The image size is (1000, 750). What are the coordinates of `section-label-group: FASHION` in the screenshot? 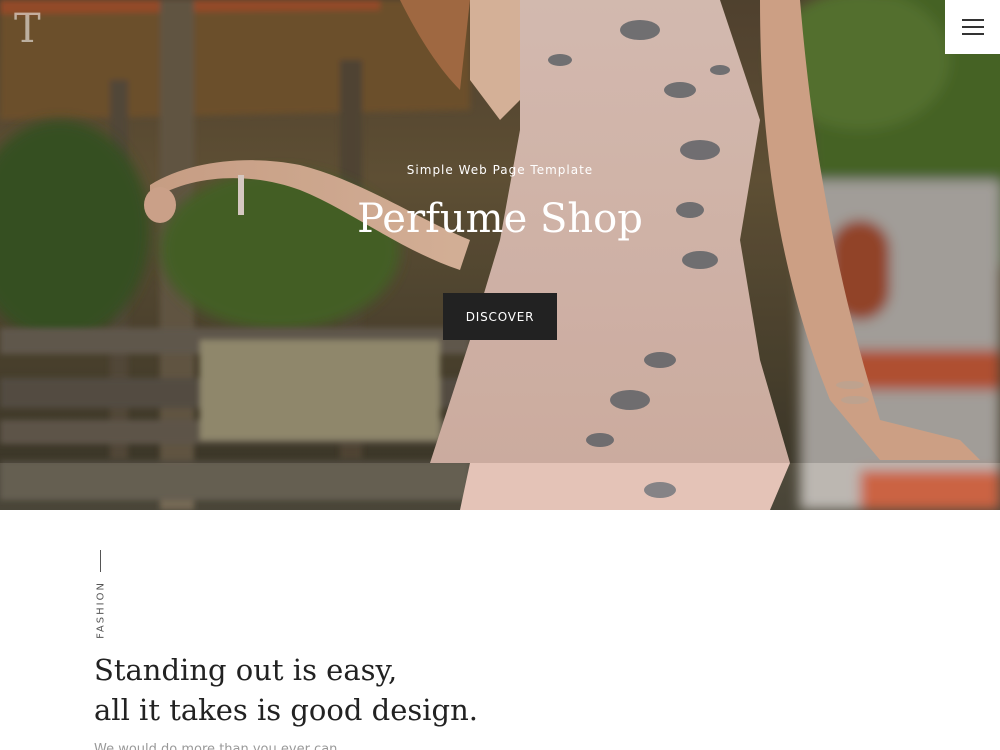 It's located at (101, 596).